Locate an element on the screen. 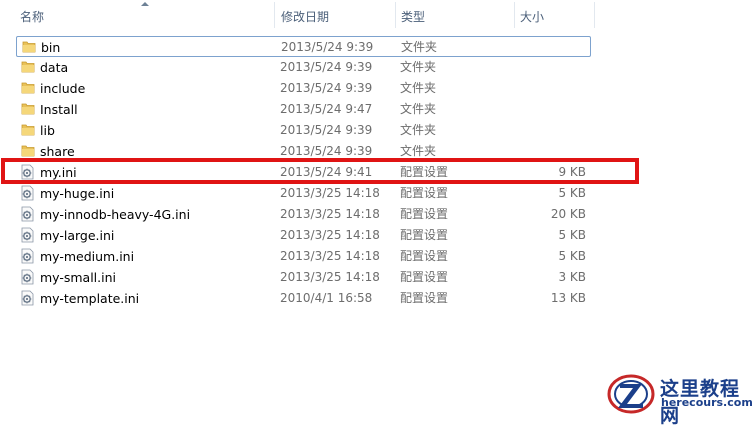 The height and width of the screenshot is (428, 753). highlight-box is located at coordinates (320, 171).